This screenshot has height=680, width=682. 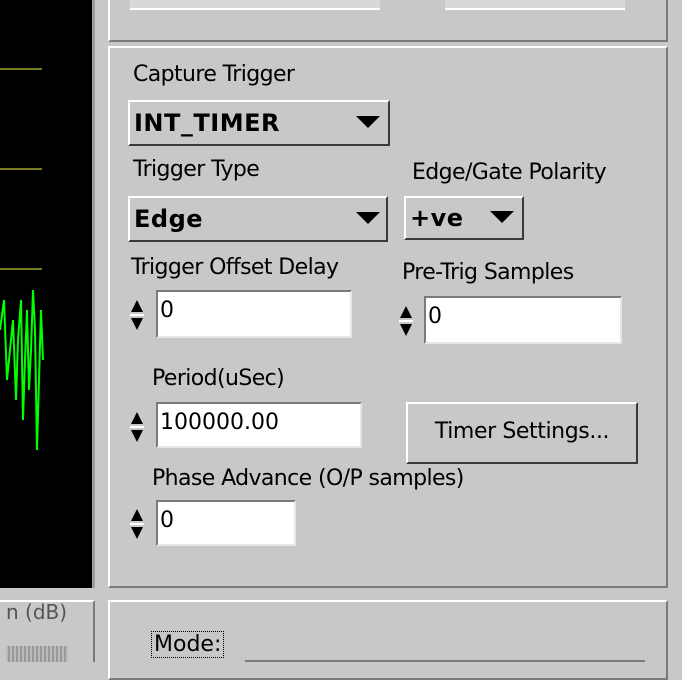 I want to click on polarity-label: Edge/Gate Polarity, so click(x=509, y=172).